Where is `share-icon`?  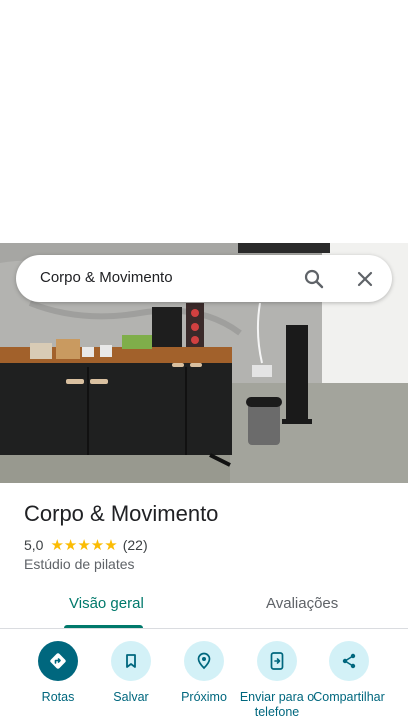
share-icon is located at coordinates (349, 661).